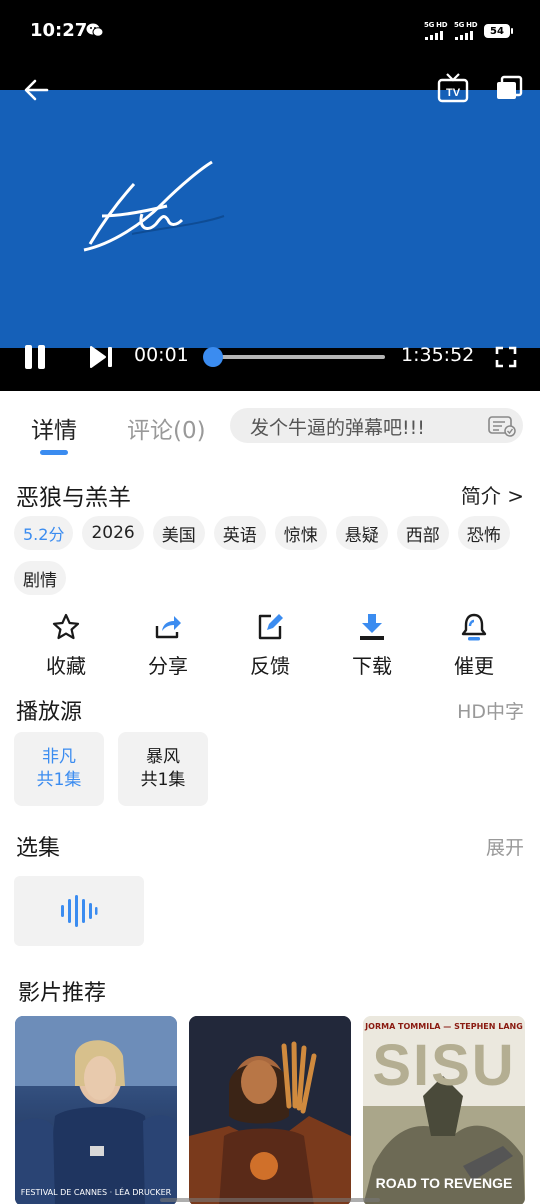 The image size is (540, 1204). I want to click on episodes-title: 选集, so click(38, 848).